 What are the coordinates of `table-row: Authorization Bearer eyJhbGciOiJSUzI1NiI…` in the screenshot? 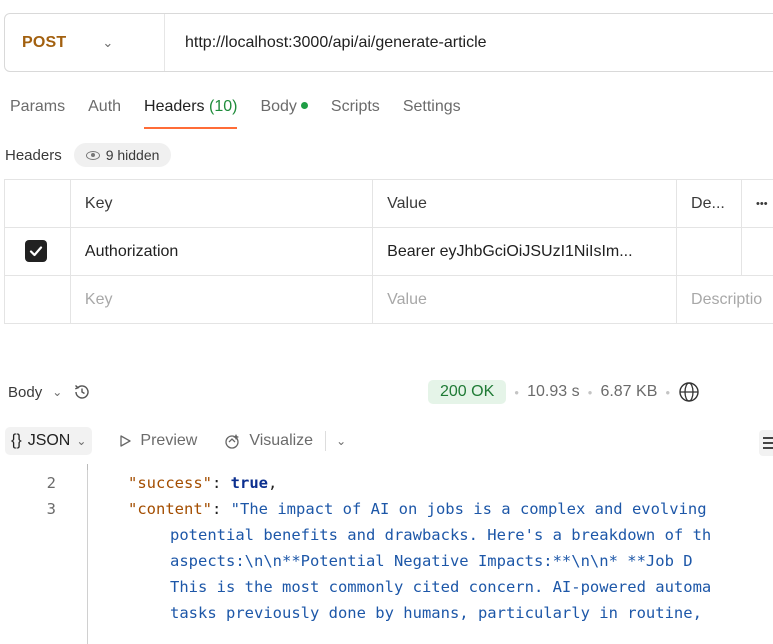 It's located at (388, 251).